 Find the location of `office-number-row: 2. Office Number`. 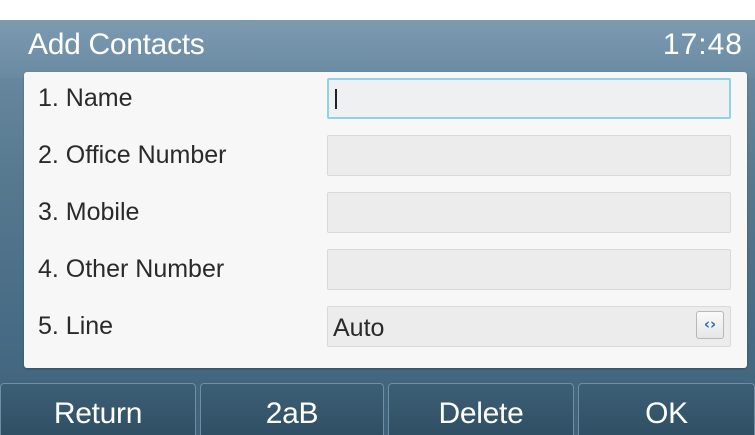

office-number-row: 2. Office Number is located at coordinates (385, 157).